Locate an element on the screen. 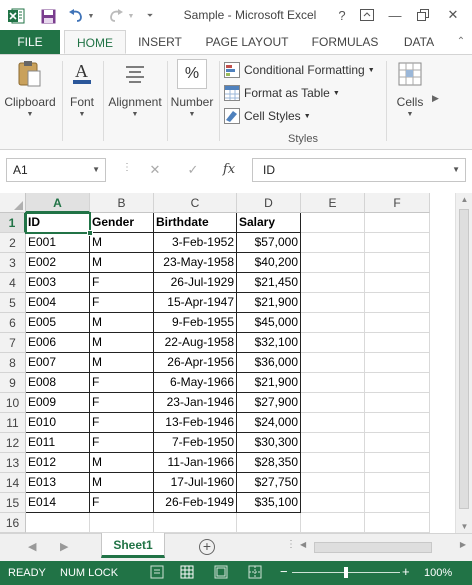 The width and height of the screenshot is (472, 585). tab-formulas: FORMULAS is located at coordinates (345, 42).